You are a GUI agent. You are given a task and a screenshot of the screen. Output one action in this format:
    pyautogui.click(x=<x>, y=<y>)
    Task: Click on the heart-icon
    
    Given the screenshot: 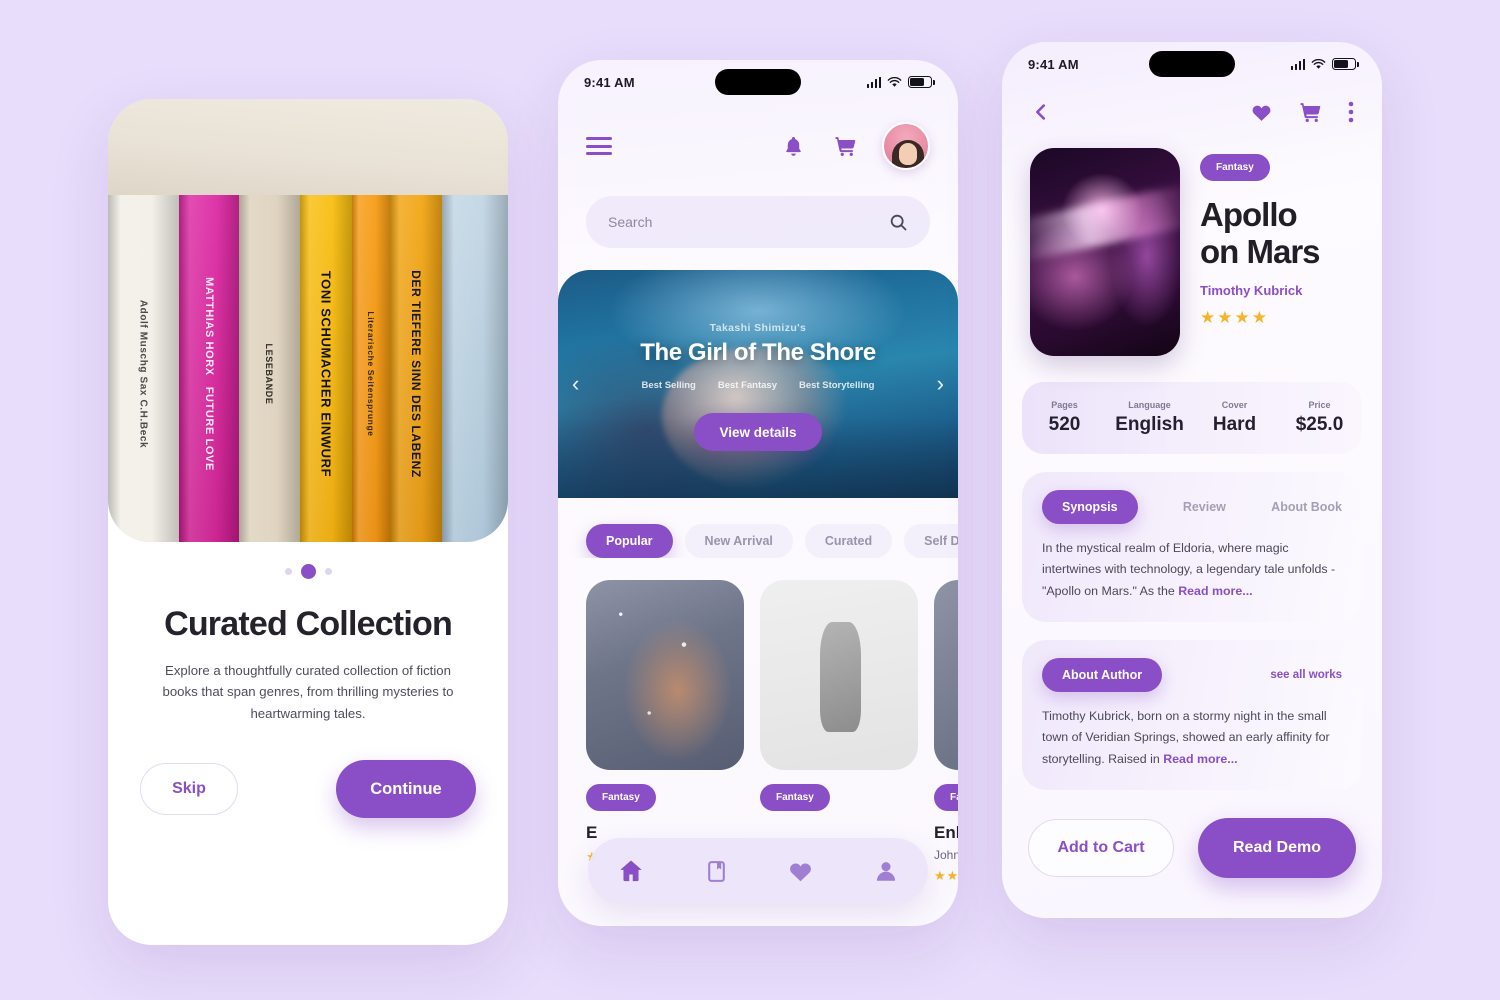 What is the action you would take?
    pyautogui.click(x=1261, y=112)
    